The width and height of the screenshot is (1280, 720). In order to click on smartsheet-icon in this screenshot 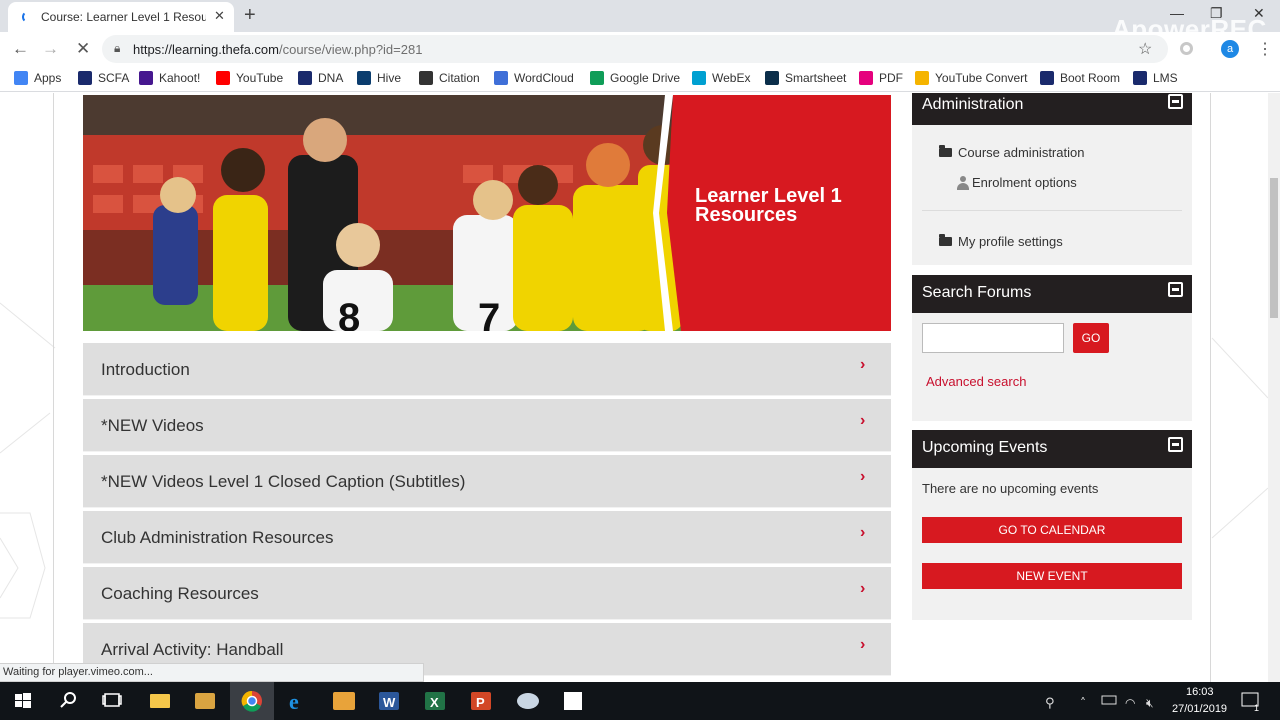, I will do `click(772, 78)`.